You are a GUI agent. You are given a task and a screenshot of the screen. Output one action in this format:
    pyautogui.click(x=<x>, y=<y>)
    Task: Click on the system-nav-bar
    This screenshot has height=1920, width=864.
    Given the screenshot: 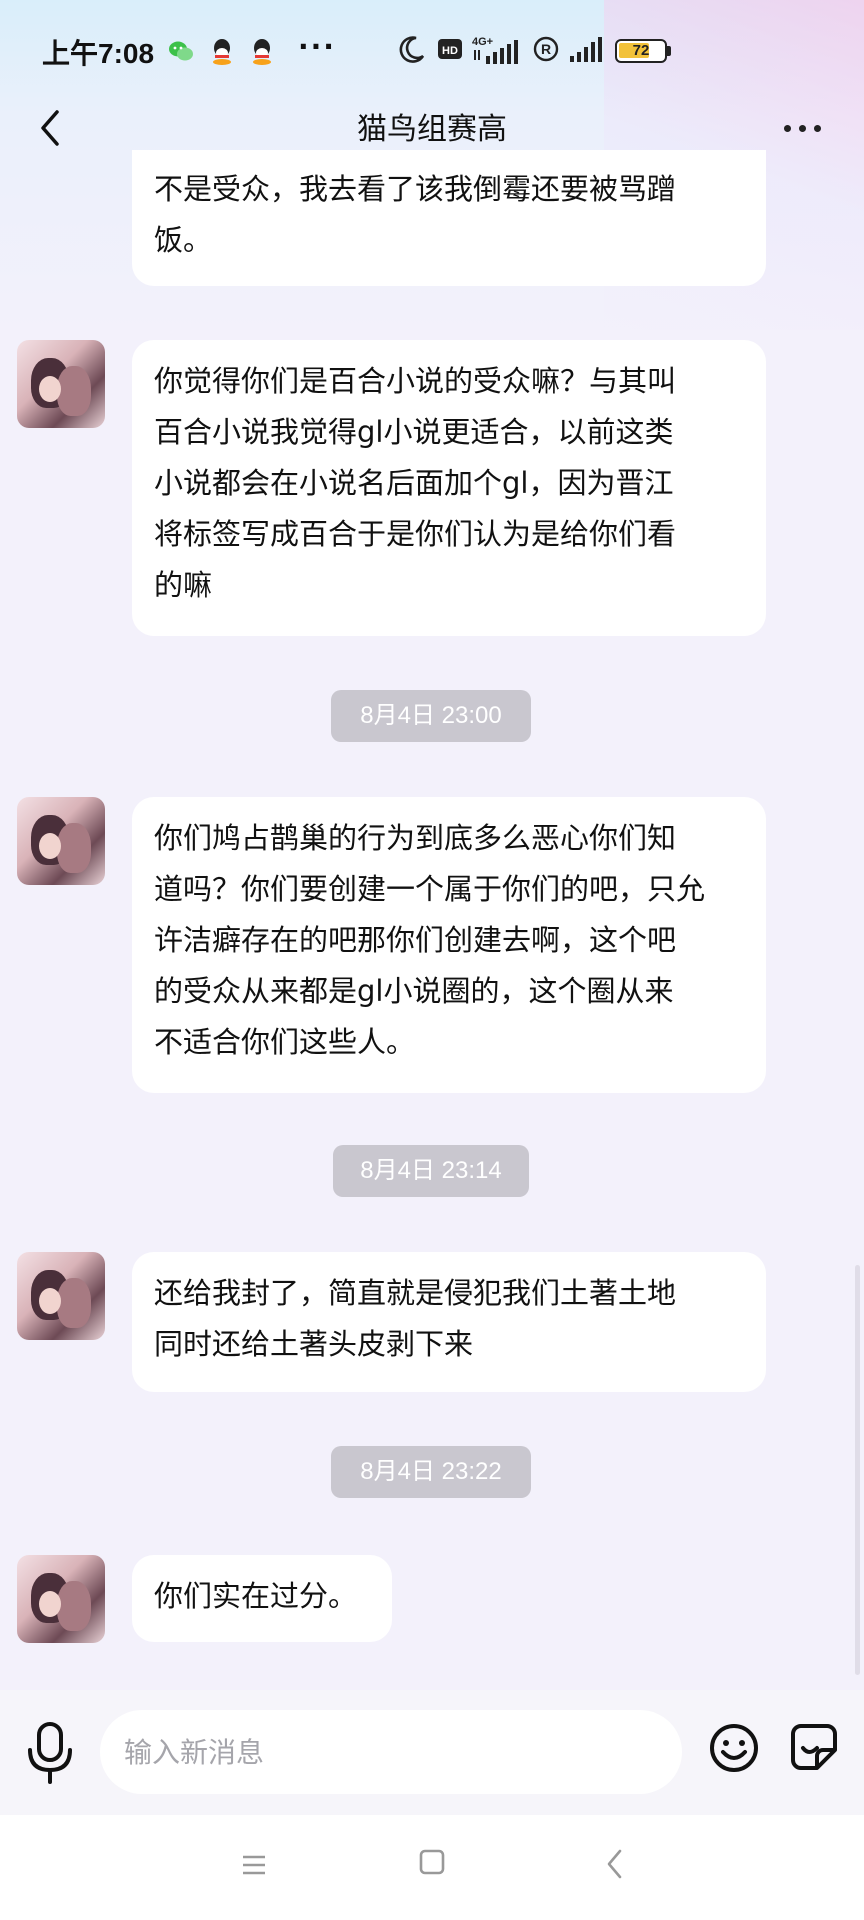 What is the action you would take?
    pyautogui.click(x=432, y=1867)
    